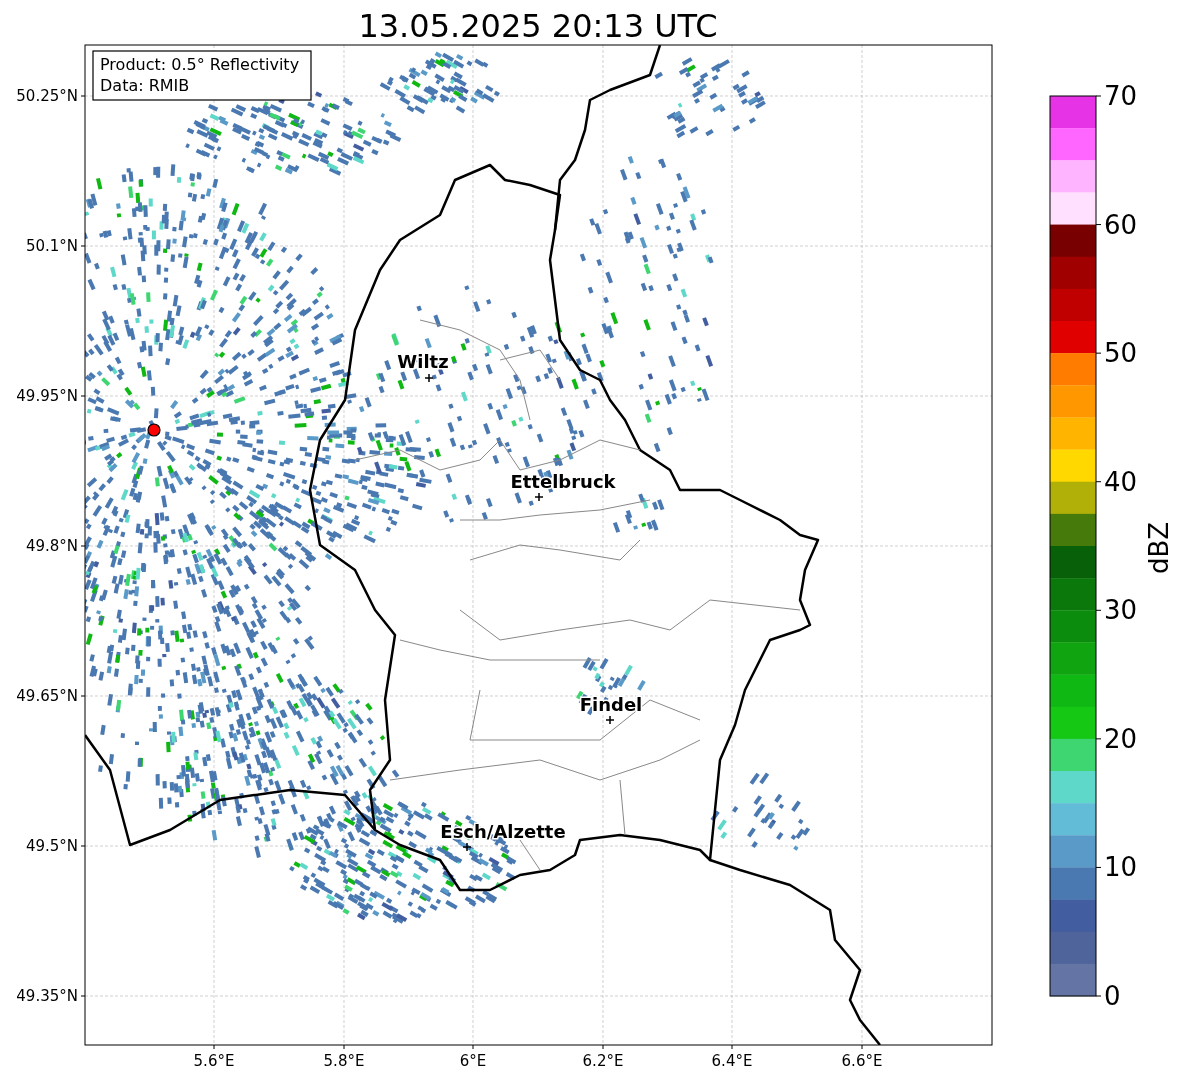 The image size is (1184, 1081). What do you see at coordinates (145, 85) in the screenshot?
I see `info-text: Data: RMIB` at bounding box center [145, 85].